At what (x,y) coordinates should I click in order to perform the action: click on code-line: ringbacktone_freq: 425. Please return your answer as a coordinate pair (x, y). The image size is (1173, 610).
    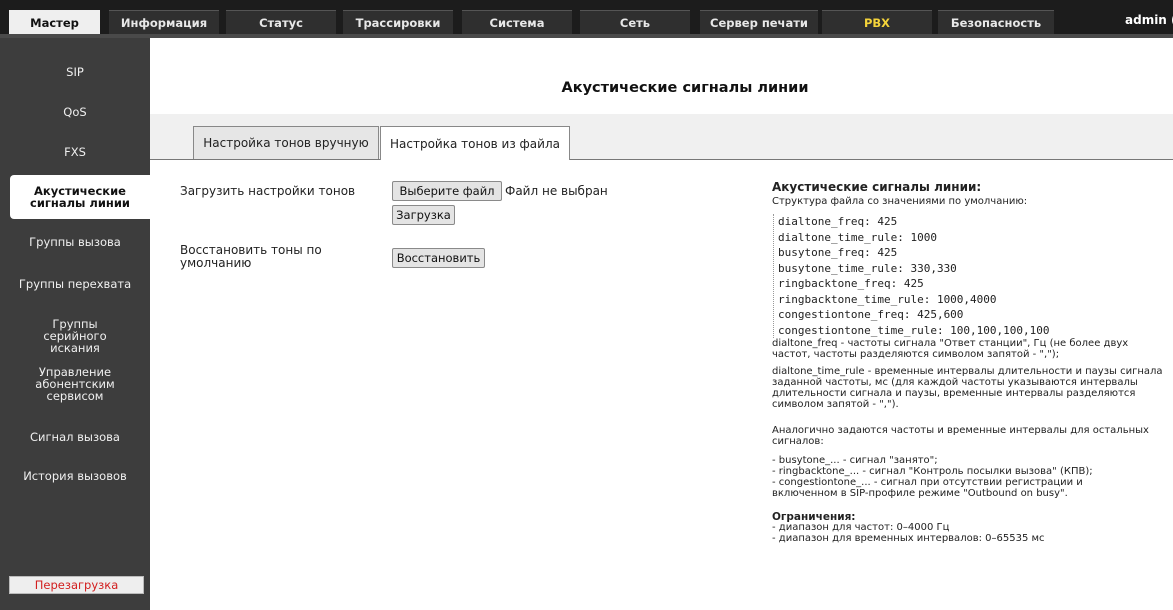
    Looking at the image, I should click on (851, 283).